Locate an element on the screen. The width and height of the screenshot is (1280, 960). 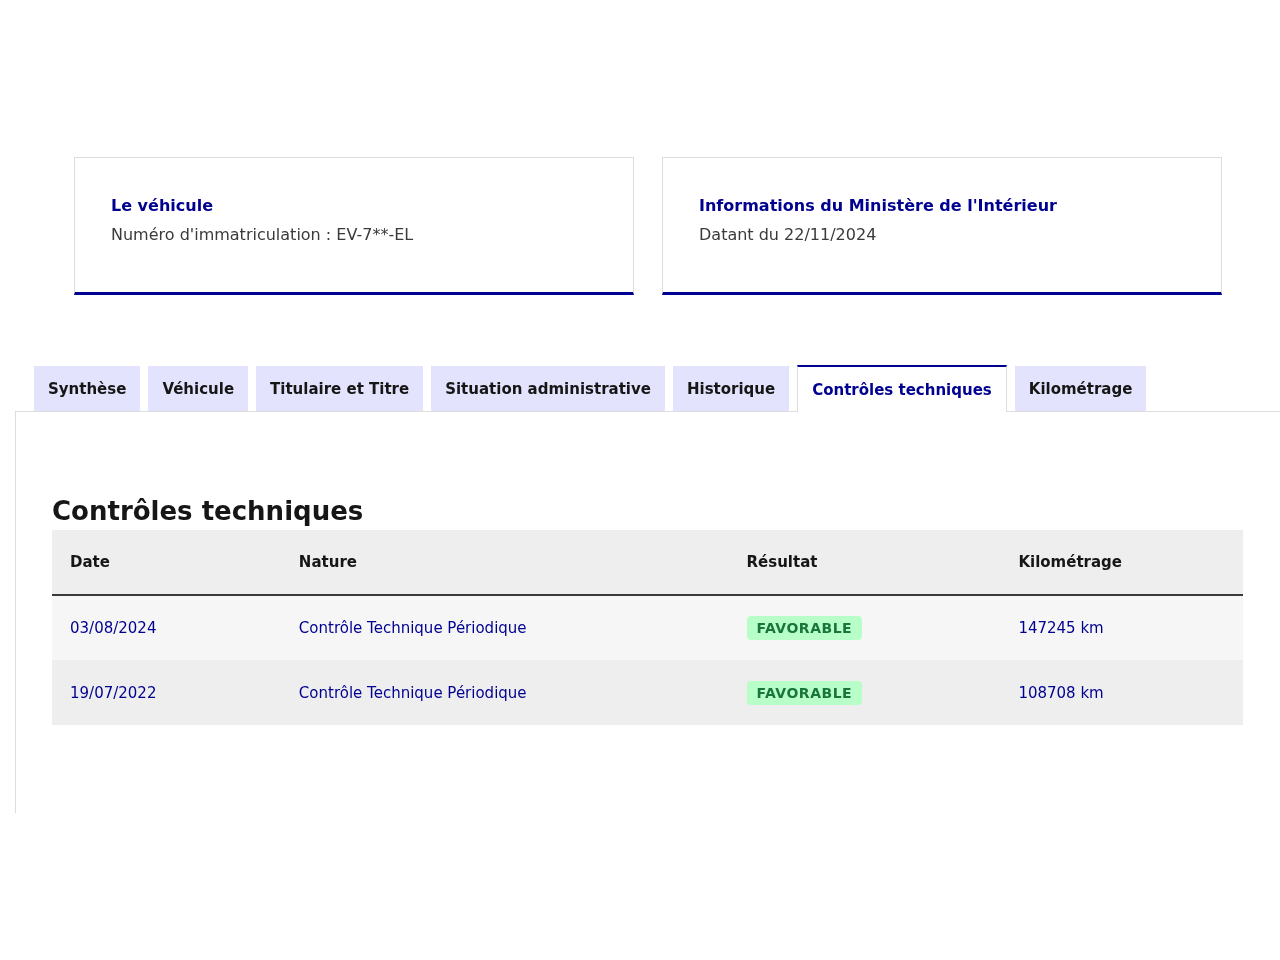
tab: Kilométrage is located at coordinates (1080, 388).